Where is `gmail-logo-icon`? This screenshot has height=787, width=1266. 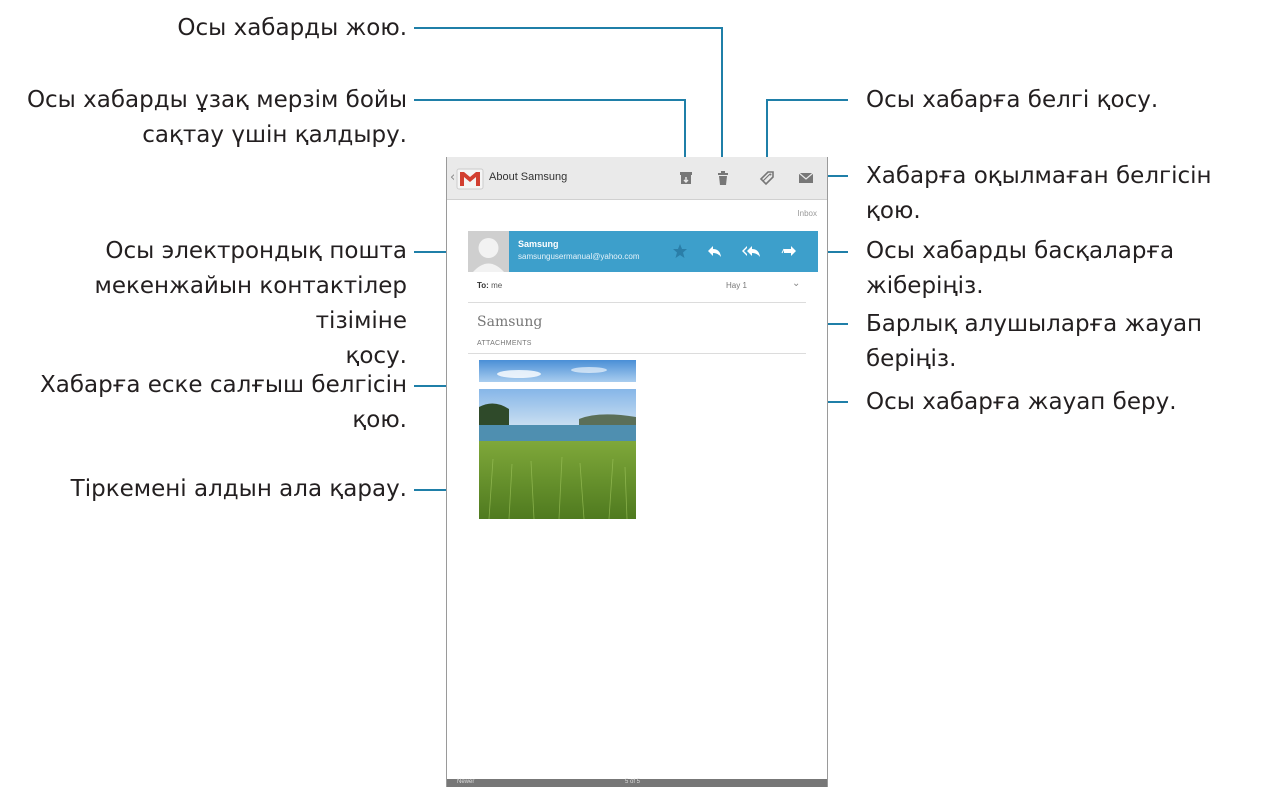 gmail-logo-icon is located at coordinates (470, 179).